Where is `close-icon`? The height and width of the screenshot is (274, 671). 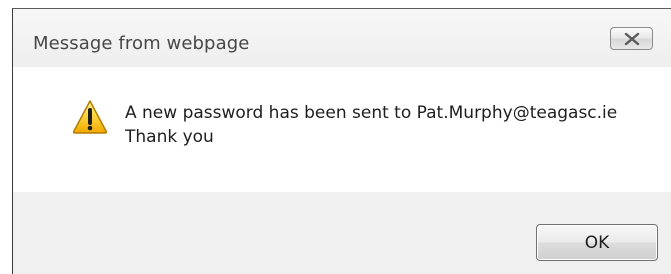 close-icon is located at coordinates (632, 39).